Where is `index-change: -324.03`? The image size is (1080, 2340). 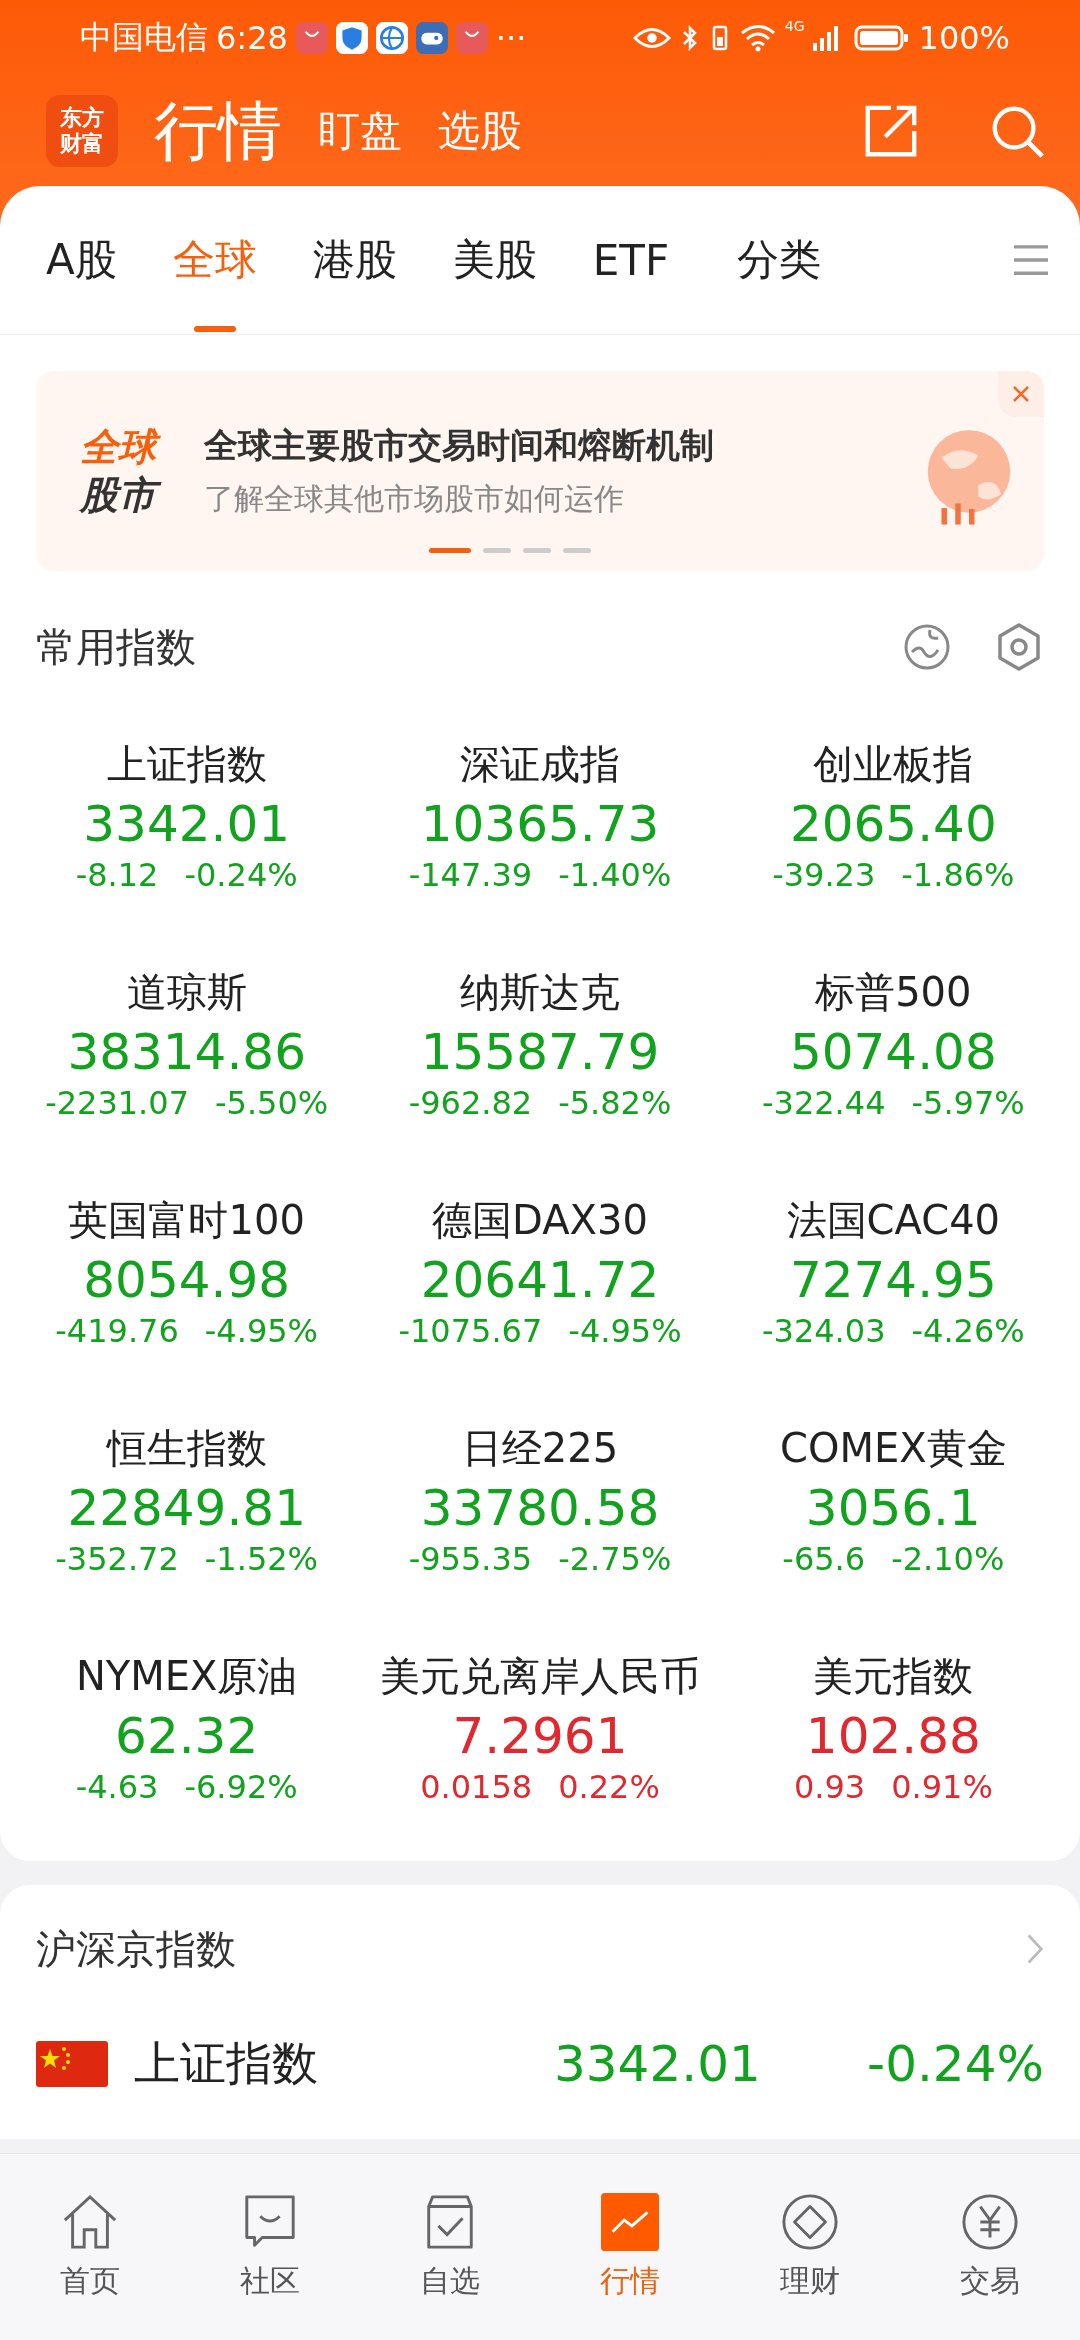
index-change: -324.03 is located at coordinates (823, 1330).